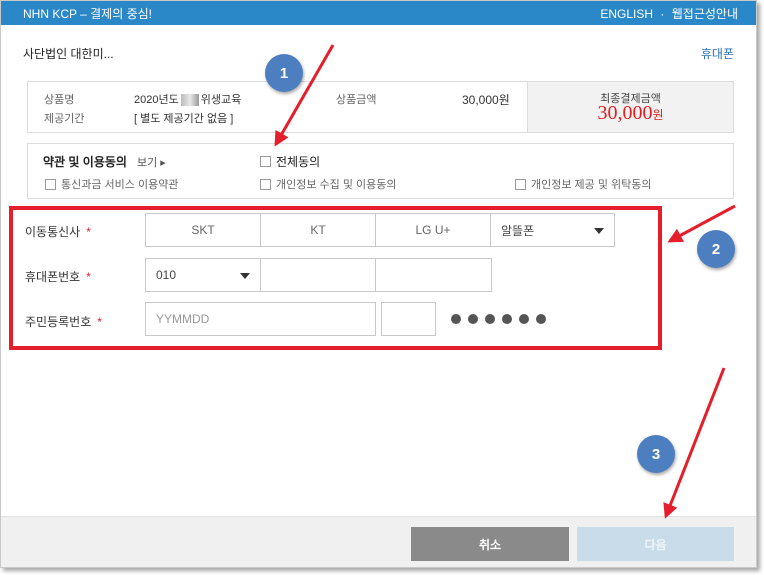 The image size is (764, 575). I want to click on price-label: 상품금액, so click(356, 100).